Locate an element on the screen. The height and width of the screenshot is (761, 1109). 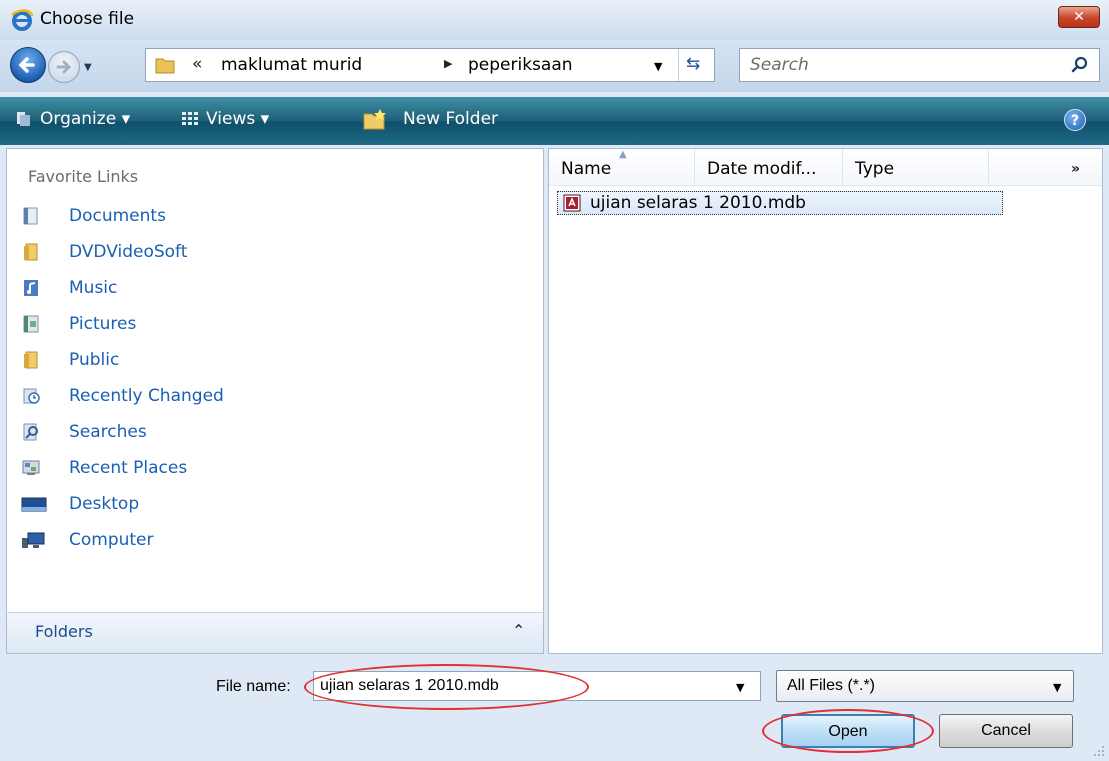
search-icon is located at coordinates (1080, 65).